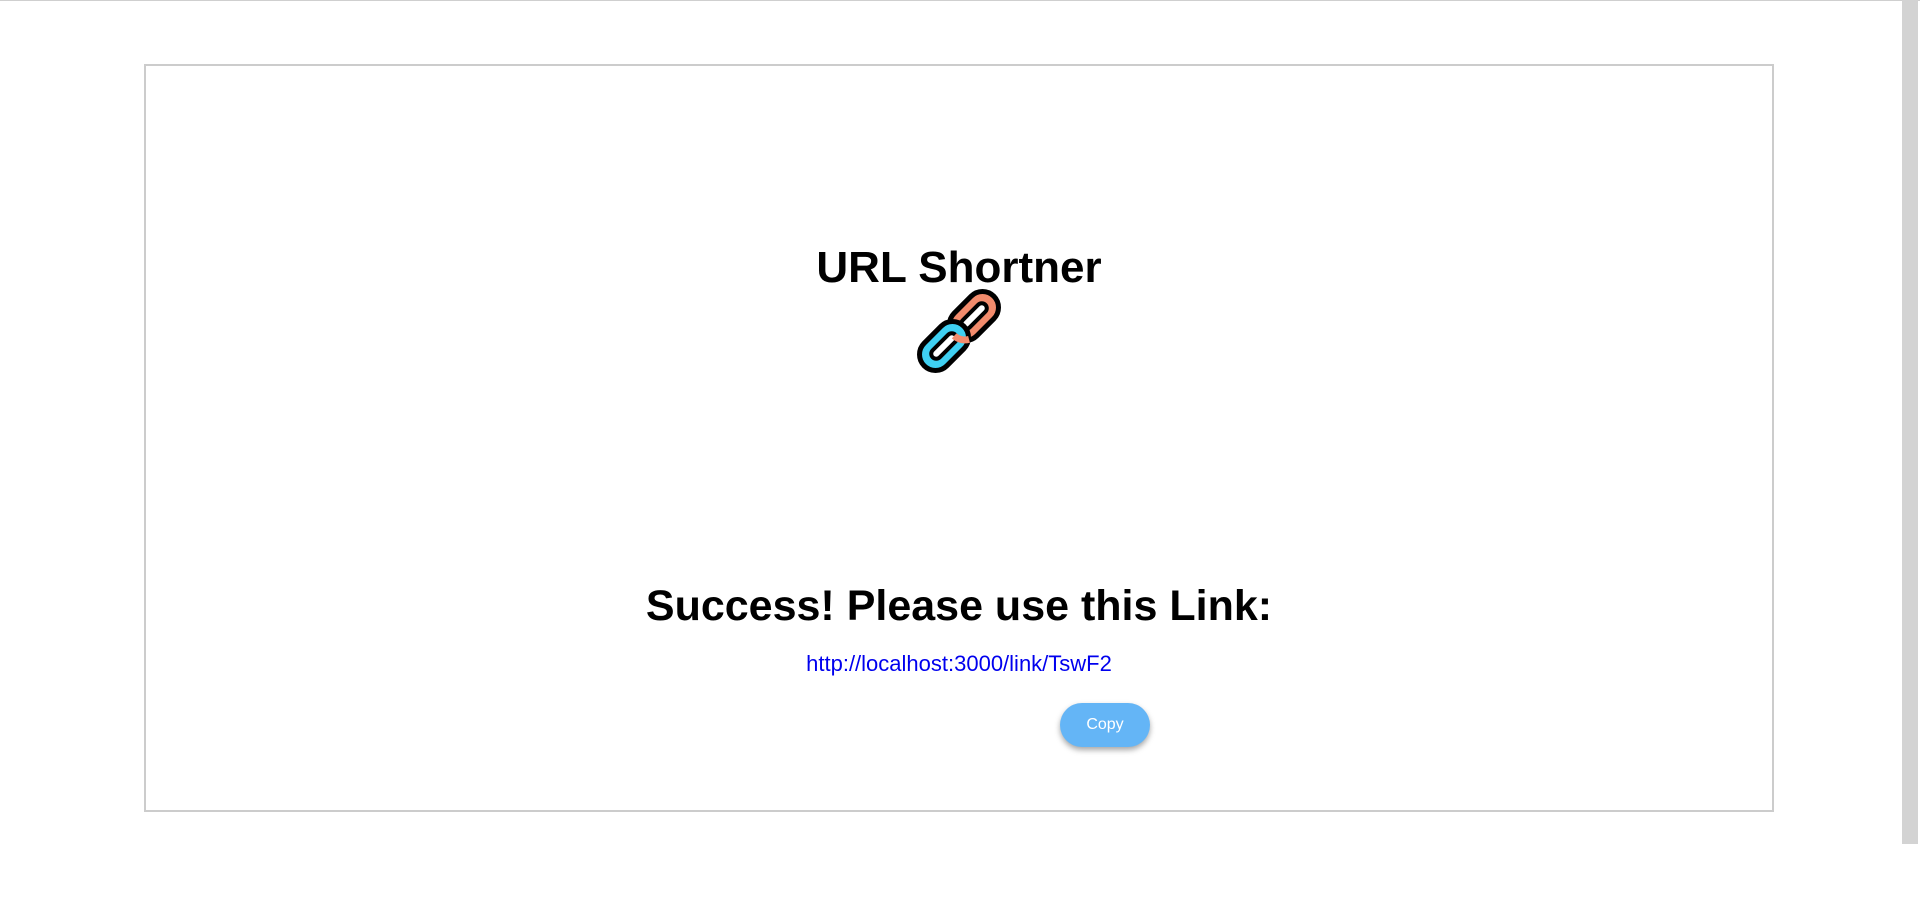 The image size is (1920, 902). I want to click on top-divider, so click(960, 0).